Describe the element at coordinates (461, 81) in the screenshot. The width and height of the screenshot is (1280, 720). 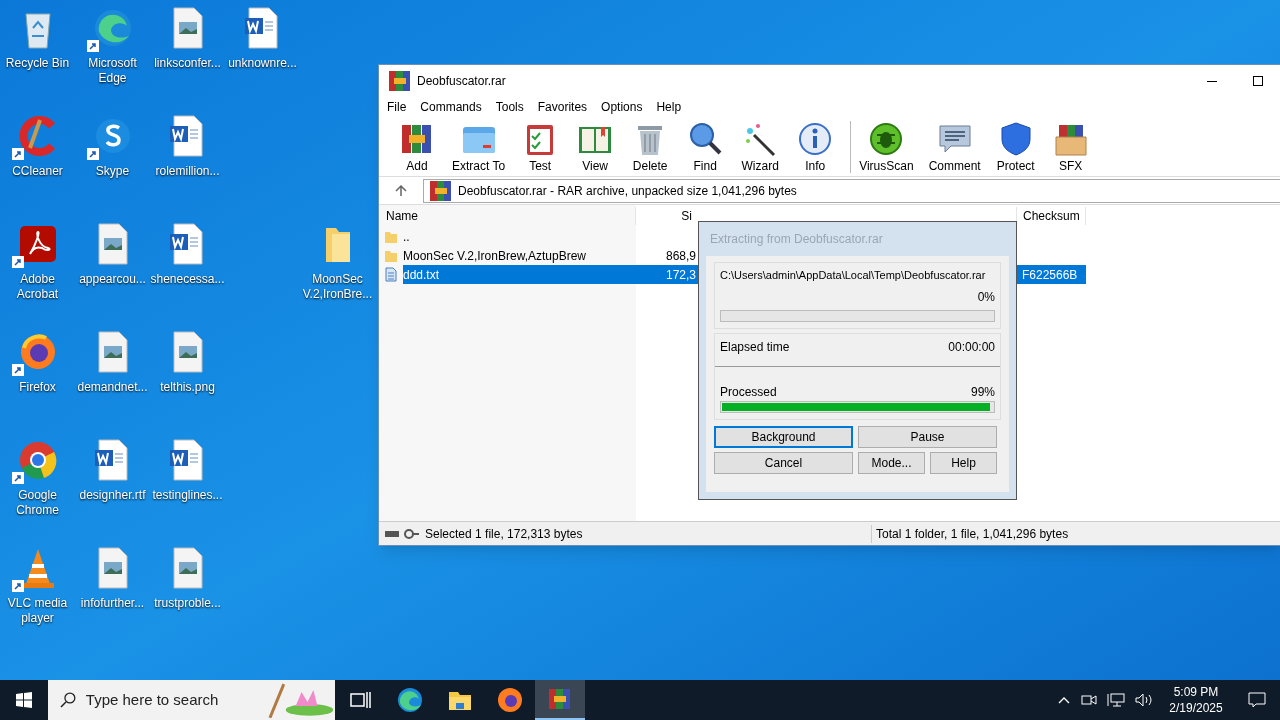
I see `window-title: Deobfuscator.rar` at that location.